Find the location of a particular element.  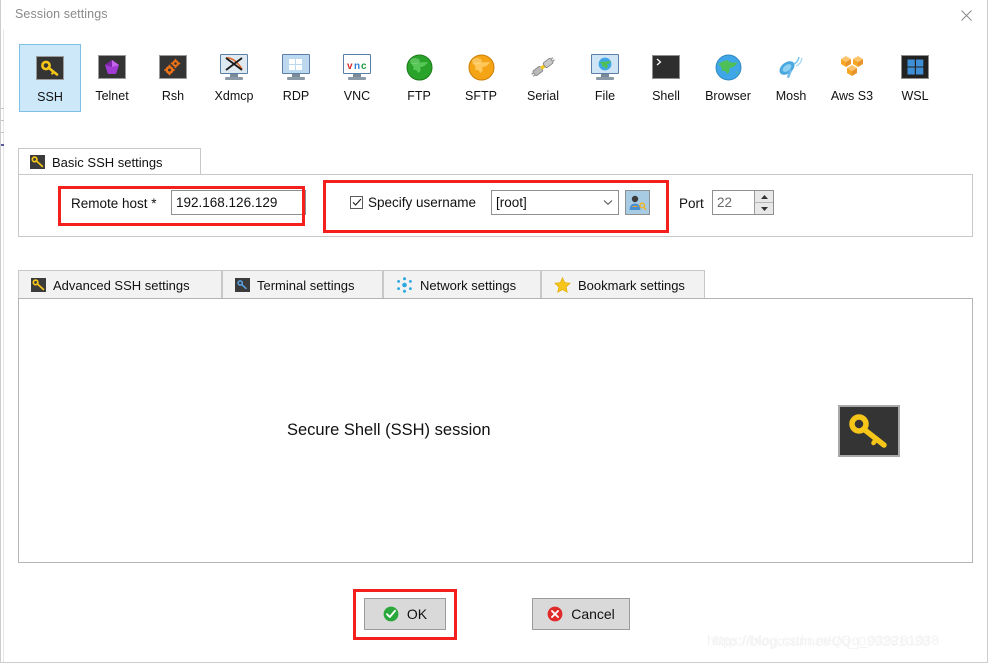

close-icon is located at coordinates (966, 15).